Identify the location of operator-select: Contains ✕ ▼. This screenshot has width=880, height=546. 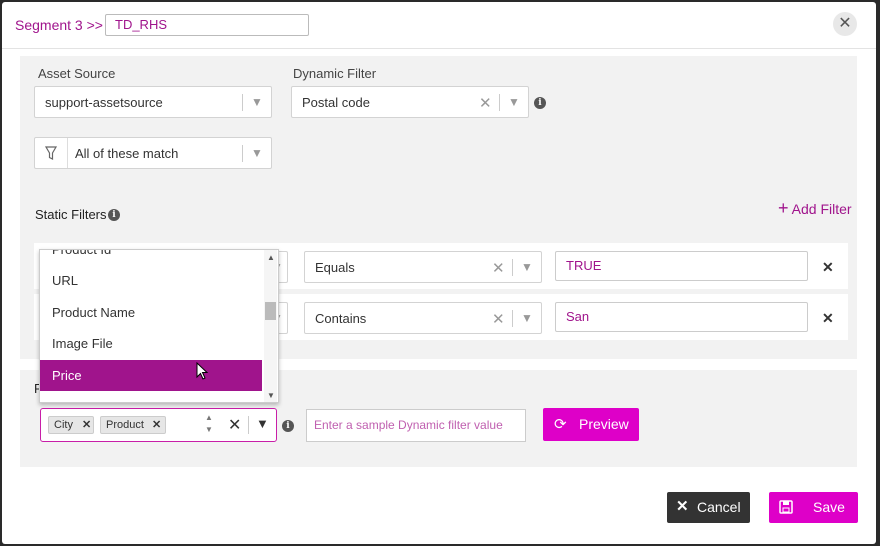
(423, 318).